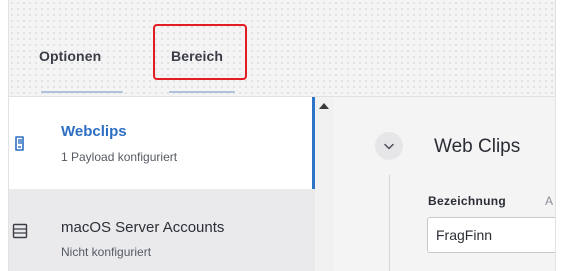 The height and width of the screenshot is (271, 564). What do you see at coordinates (106, 252) in the screenshot?
I see `sidebar-item-status: Nicht konfiguriert` at bounding box center [106, 252].